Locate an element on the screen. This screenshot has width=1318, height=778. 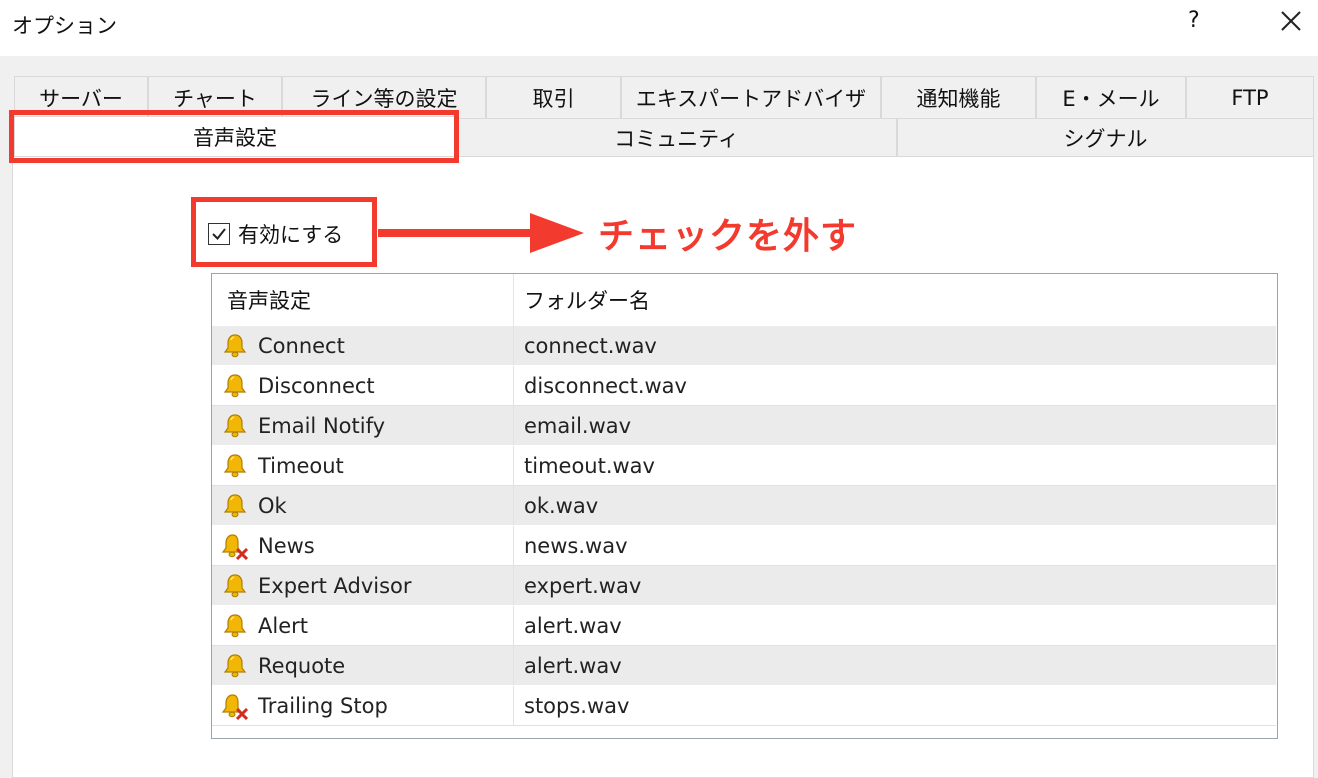
tab-ftp: FTP is located at coordinates (1250, 97).